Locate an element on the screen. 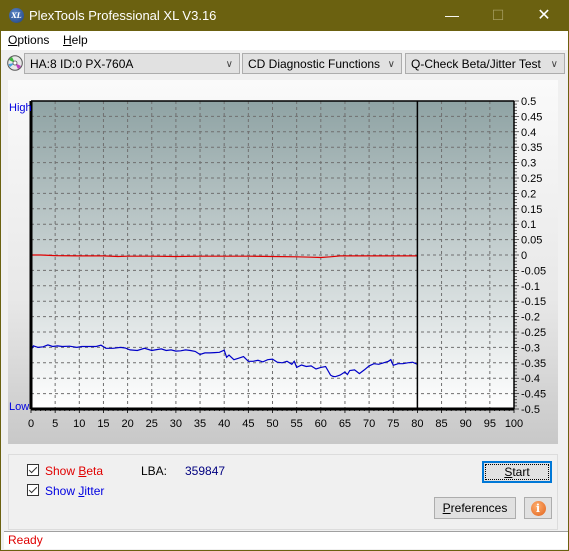 This screenshot has width=569, height=551. status-text: Ready is located at coordinates (25, 540).